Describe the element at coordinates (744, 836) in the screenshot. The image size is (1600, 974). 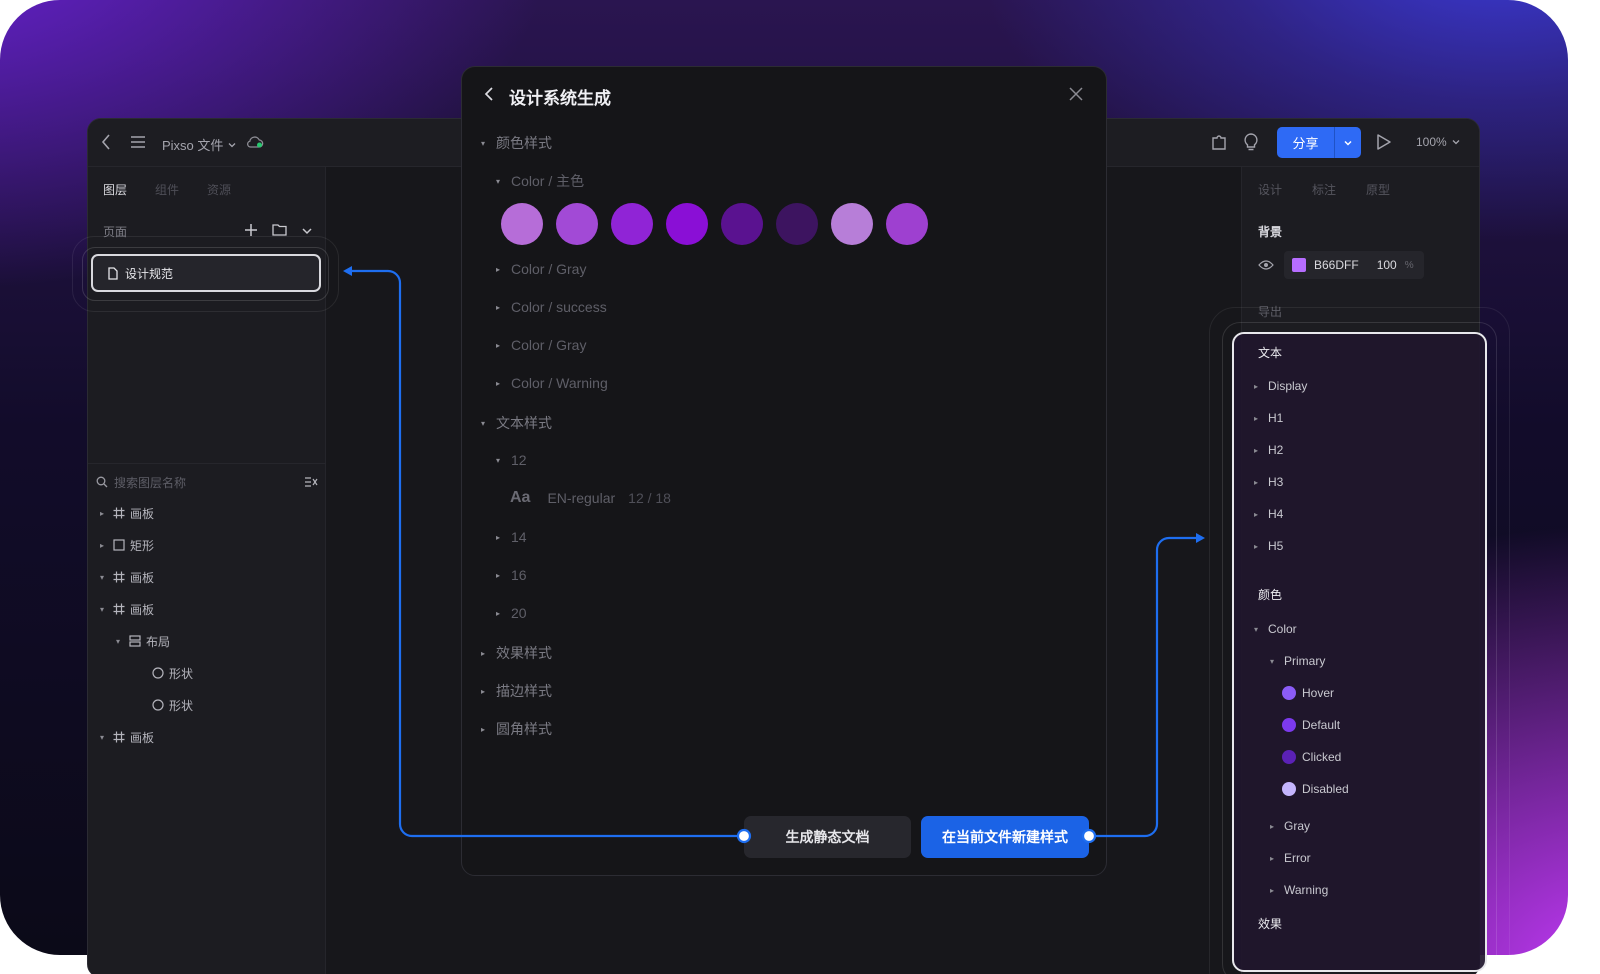
I see `connector-left-node` at that location.